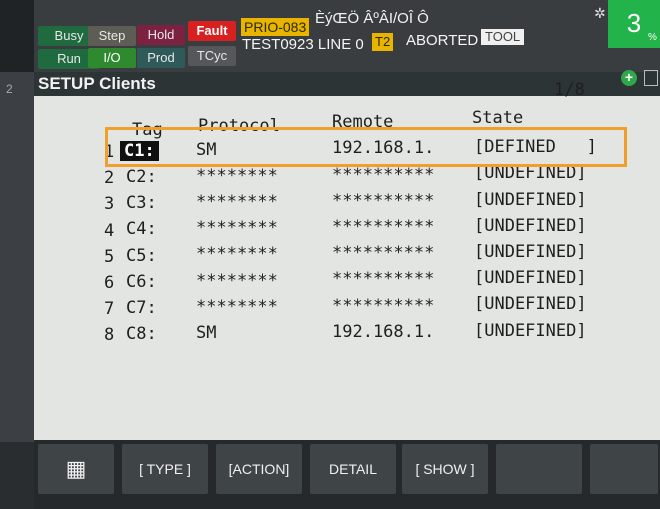 This screenshot has height=509, width=660. Describe the element at coordinates (147, 130) in the screenshot. I see `column-header-tag: Tag` at that location.